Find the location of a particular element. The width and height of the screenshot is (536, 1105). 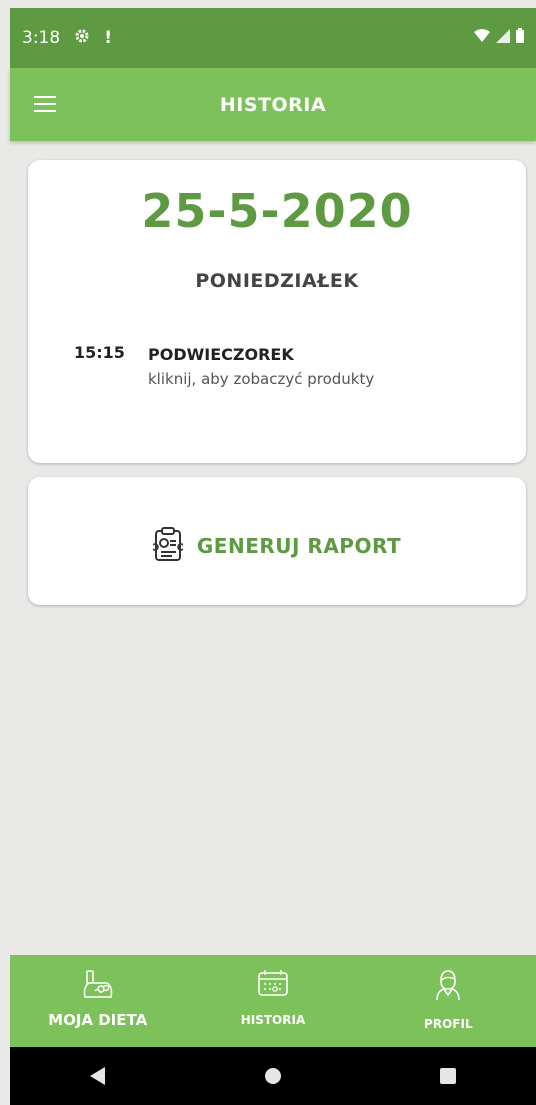

status-bar: 3:18 ! is located at coordinates (273, 38).